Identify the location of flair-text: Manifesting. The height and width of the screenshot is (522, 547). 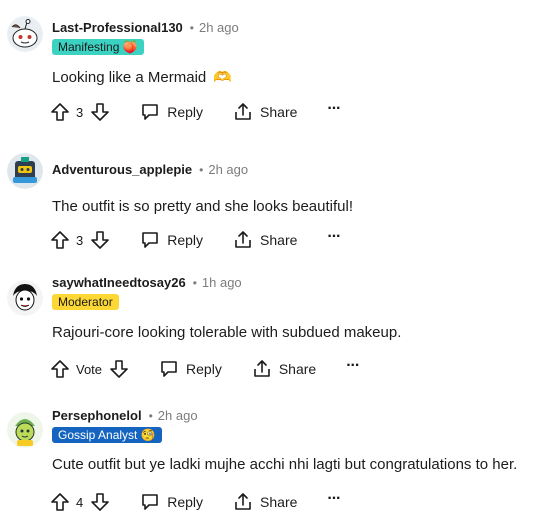
(89, 47).